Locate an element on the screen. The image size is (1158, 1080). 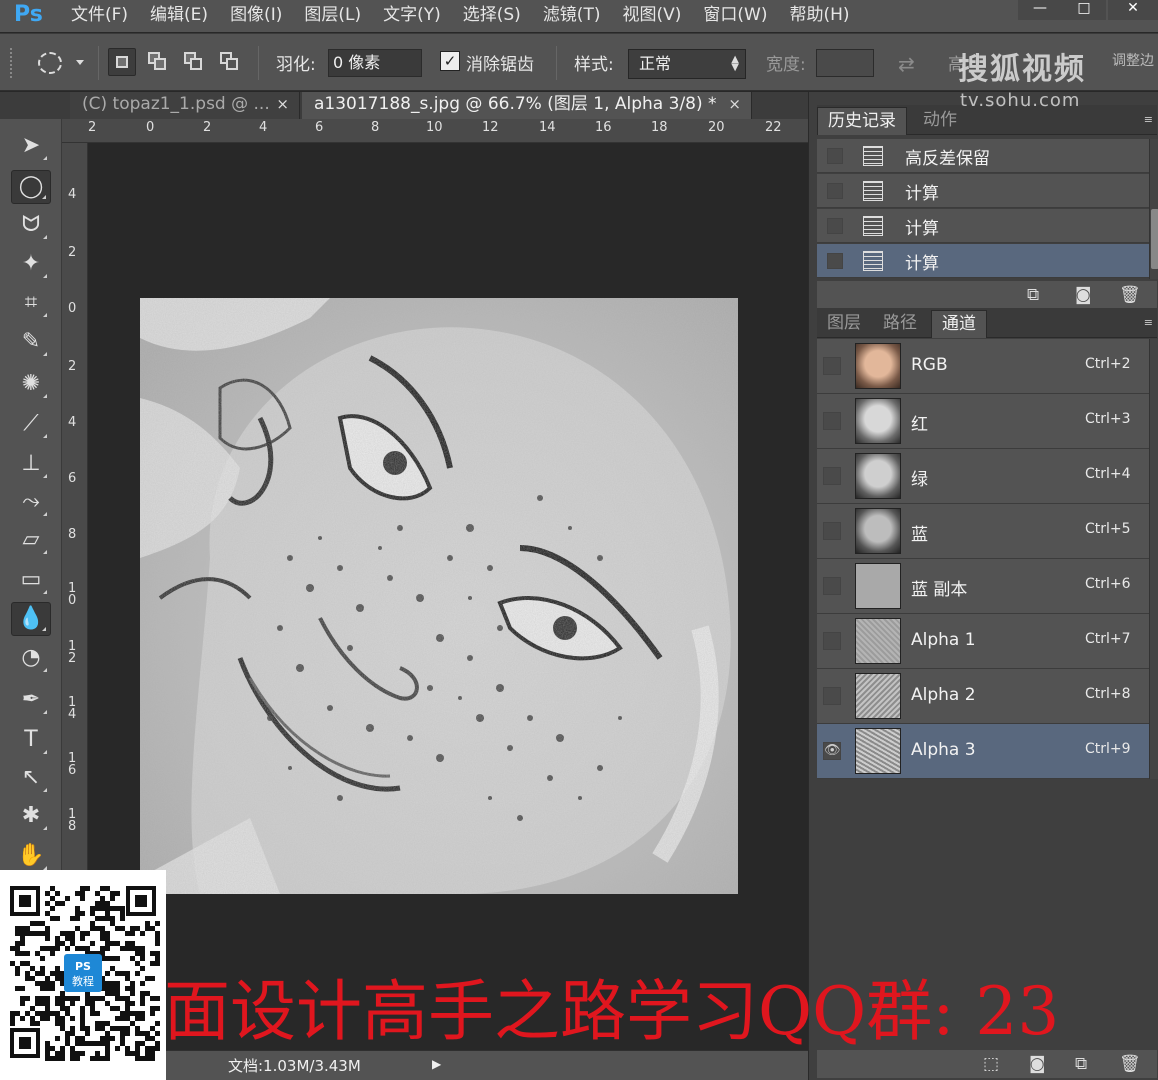
crop-tool-icon: ⌗ is located at coordinates (31, 304).